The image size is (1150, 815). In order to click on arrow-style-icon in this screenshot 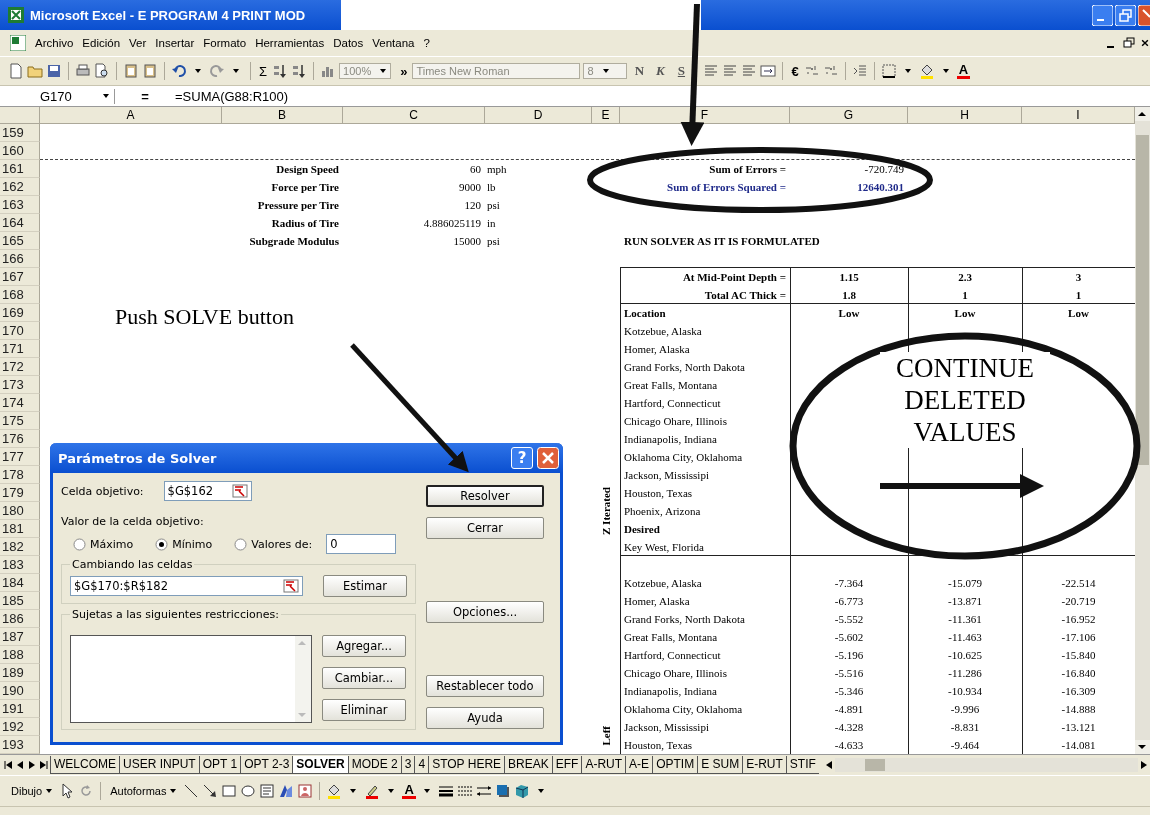, I will do `click(483, 791)`.